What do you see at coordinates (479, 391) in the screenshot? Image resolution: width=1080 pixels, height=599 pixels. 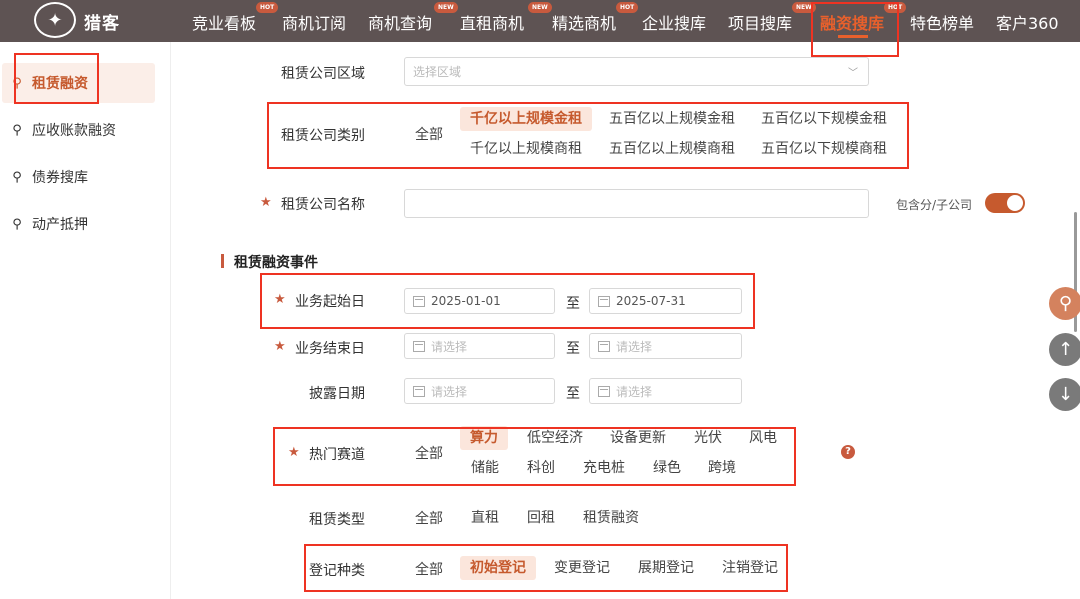 I see `disclosure-date-from: 请选择` at bounding box center [479, 391].